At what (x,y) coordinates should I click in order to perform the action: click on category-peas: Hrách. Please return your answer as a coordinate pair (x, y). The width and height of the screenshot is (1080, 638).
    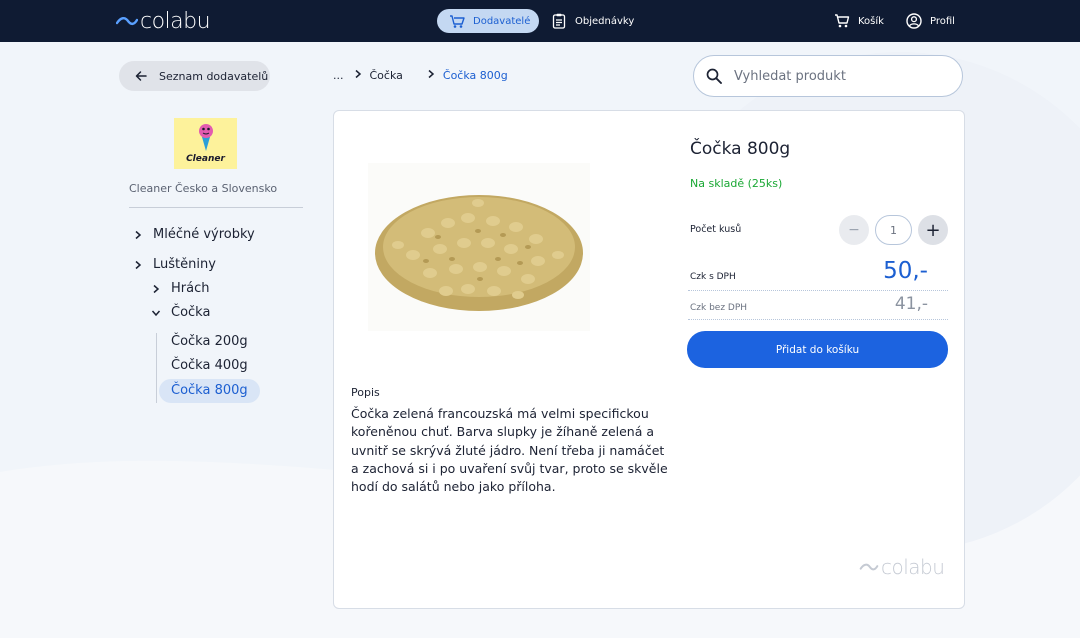
    Looking at the image, I should click on (180, 288).